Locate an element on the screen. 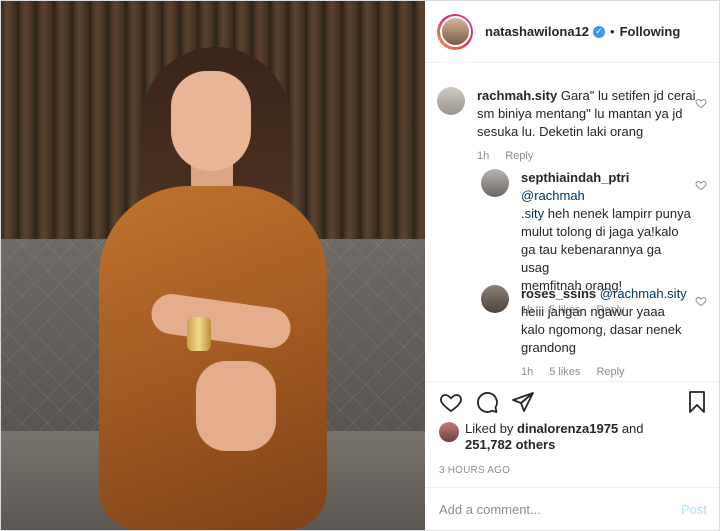  liked-by-conj: and is located at coordinates (632, 428).